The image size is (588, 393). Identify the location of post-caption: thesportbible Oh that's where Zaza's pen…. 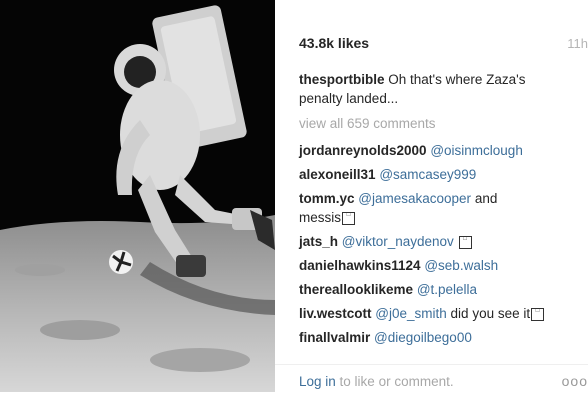
(434, 89).